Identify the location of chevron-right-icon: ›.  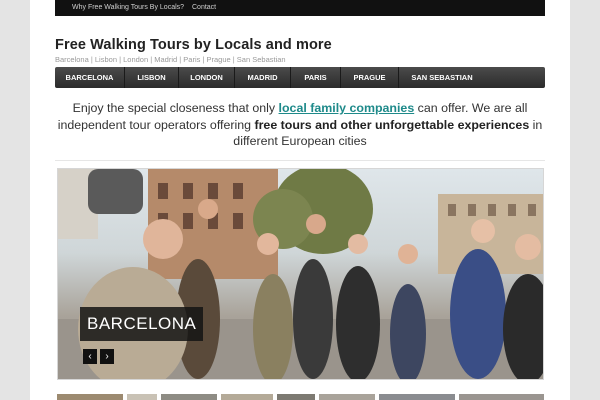
(107, 356).